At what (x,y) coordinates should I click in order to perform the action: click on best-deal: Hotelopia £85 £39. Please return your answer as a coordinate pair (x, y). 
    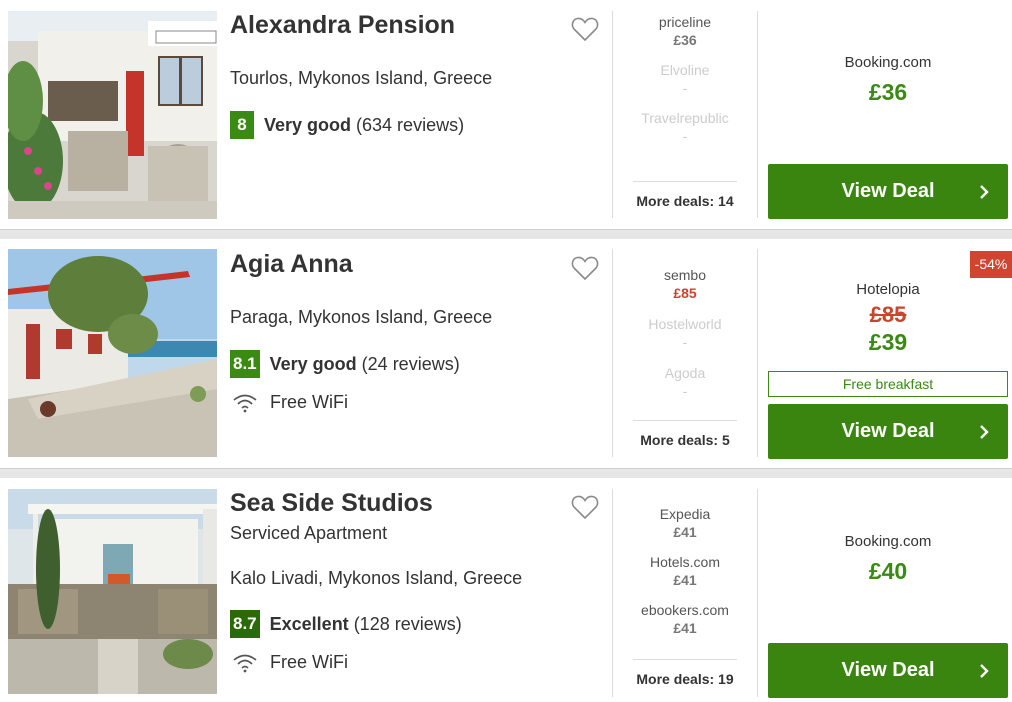
    Looking at the image, I should click on (888, 318).